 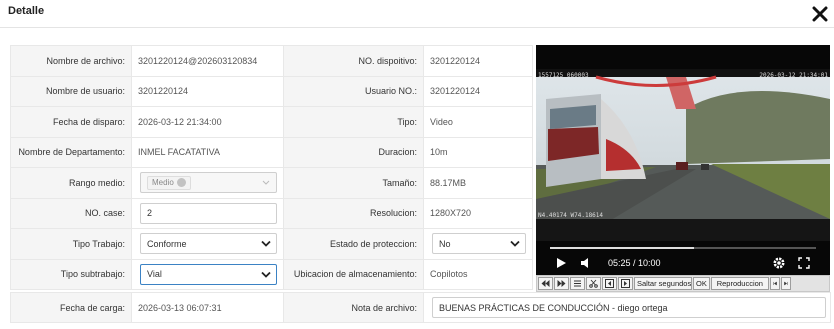 What do you see at coordinates (571, 215) in the screenshot?
I see `video-overlay-gps: N4.40174 W74.18614` at bounding box center [571, 215].